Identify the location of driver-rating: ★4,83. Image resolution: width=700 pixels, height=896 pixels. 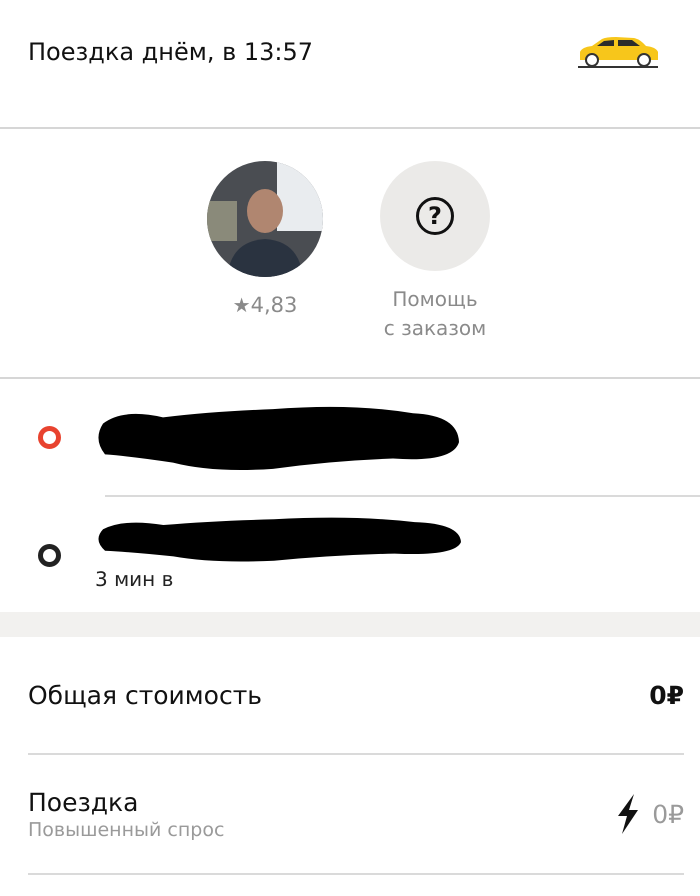
(265, 305).